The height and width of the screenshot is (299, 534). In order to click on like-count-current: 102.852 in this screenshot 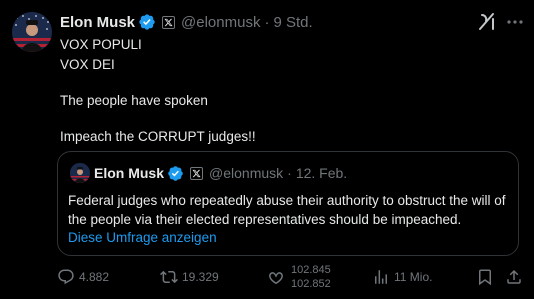, I will do `click(311, 284)`.